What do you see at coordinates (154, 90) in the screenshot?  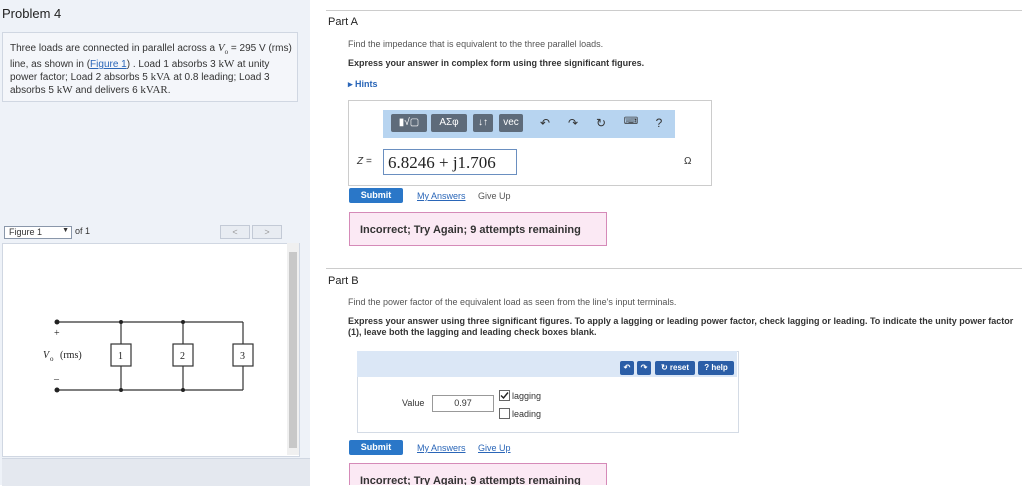 I see `unit-kvar: kVAR` at bounding box center [154, 90].